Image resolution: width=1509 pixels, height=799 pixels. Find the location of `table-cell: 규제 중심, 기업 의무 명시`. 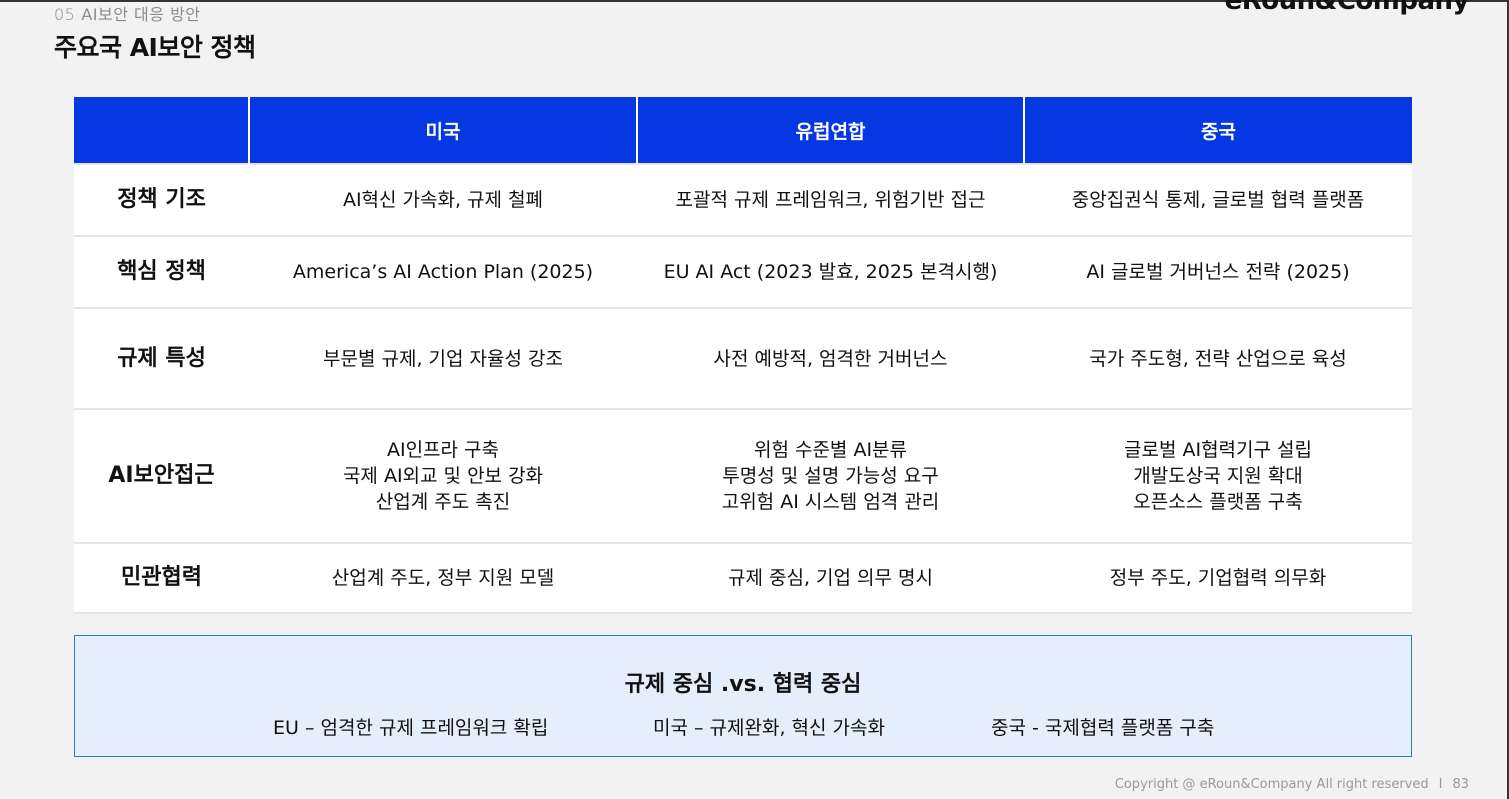

table-cell: 규제 중심, 기업 의무 명시 is located at coordinates (830, 578).